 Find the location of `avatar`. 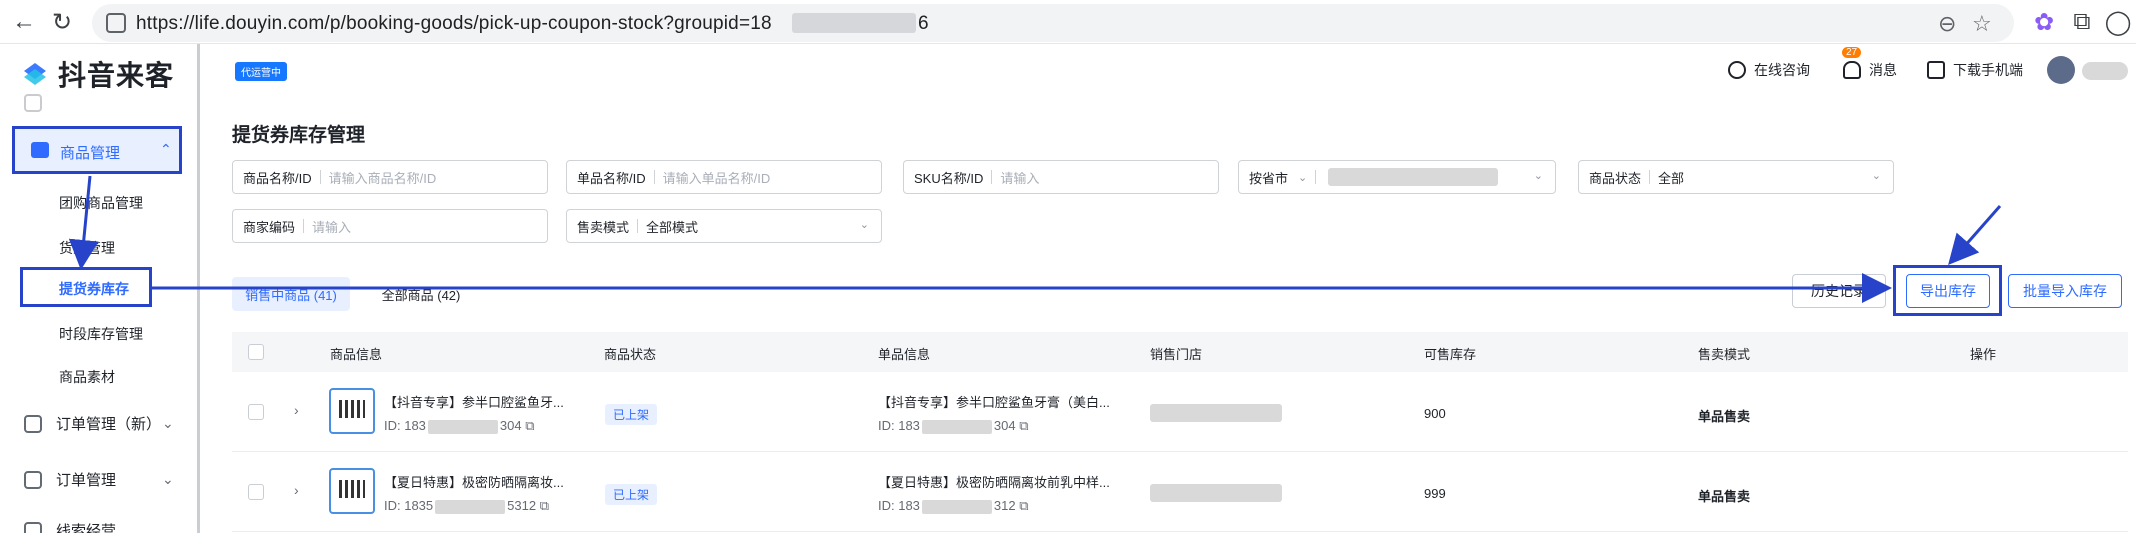

avatar is located at coordinates (2061, 70).